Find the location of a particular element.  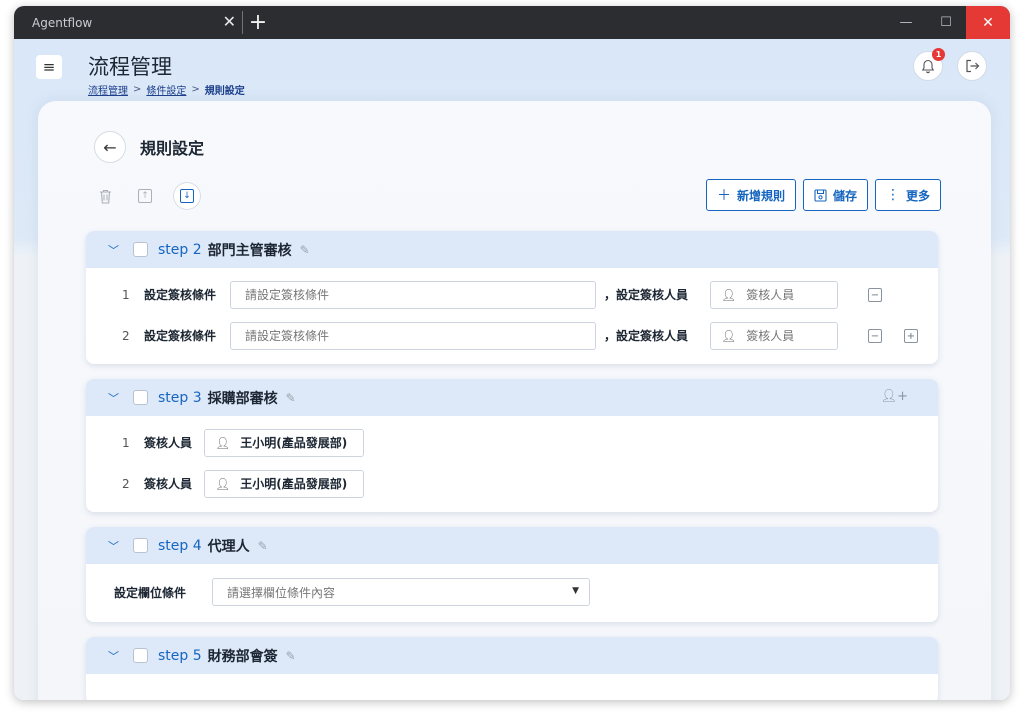

section-header: ← 規則設定 is located at coordinates (149, 147).